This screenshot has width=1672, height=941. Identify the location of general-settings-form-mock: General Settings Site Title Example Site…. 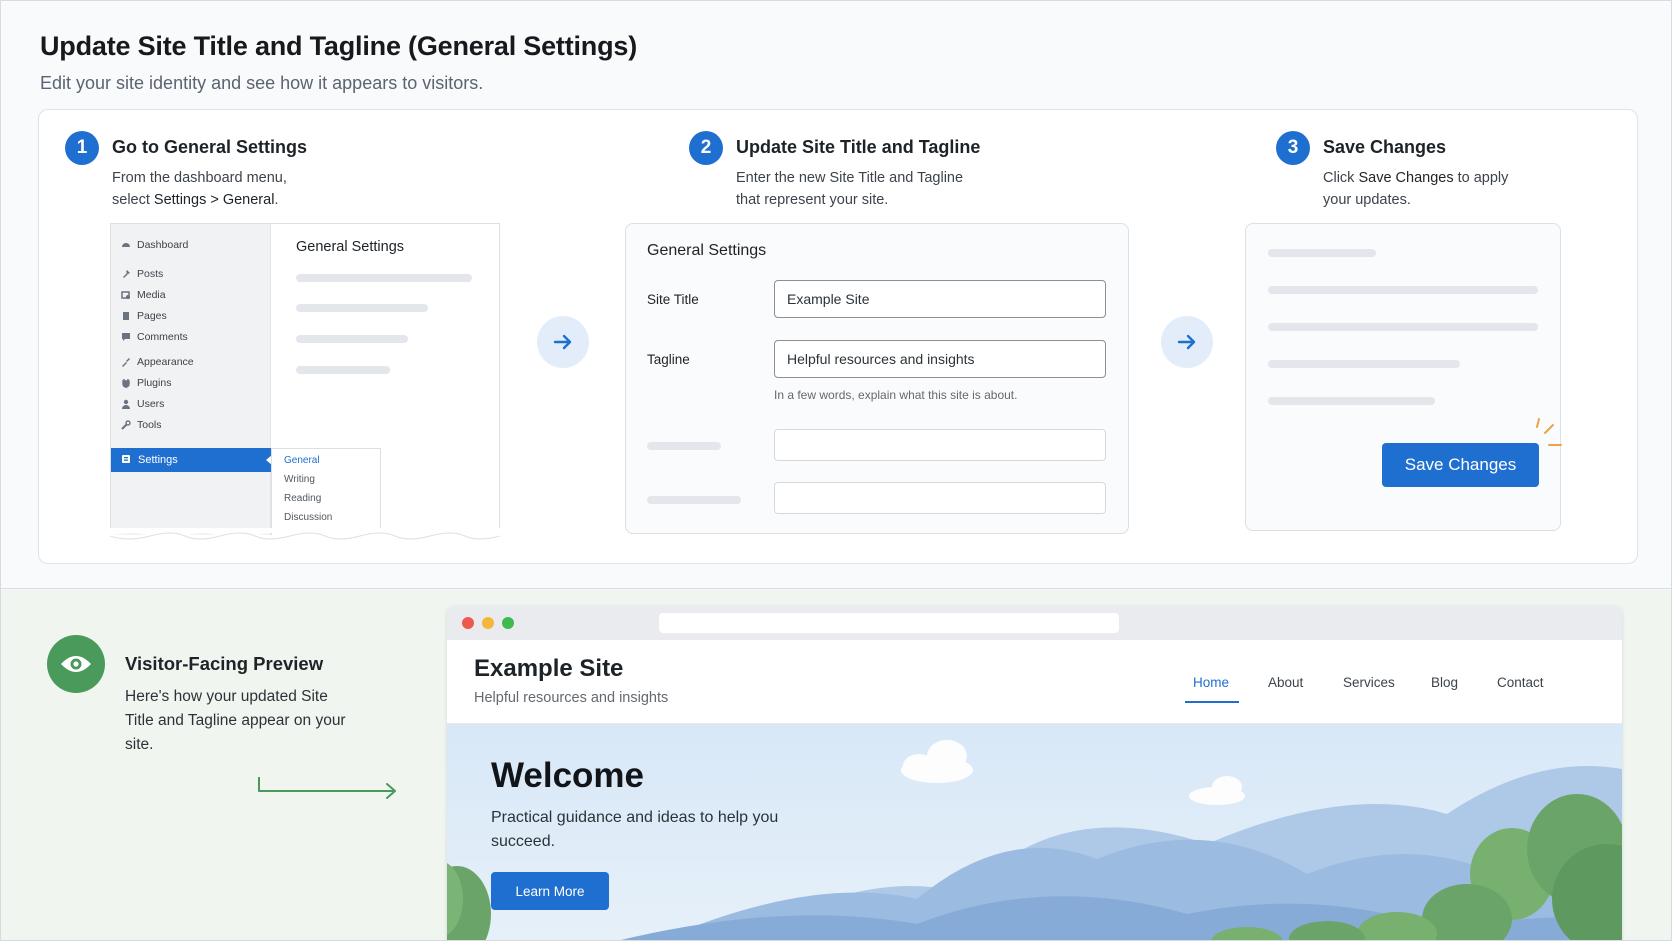
(877, 378).